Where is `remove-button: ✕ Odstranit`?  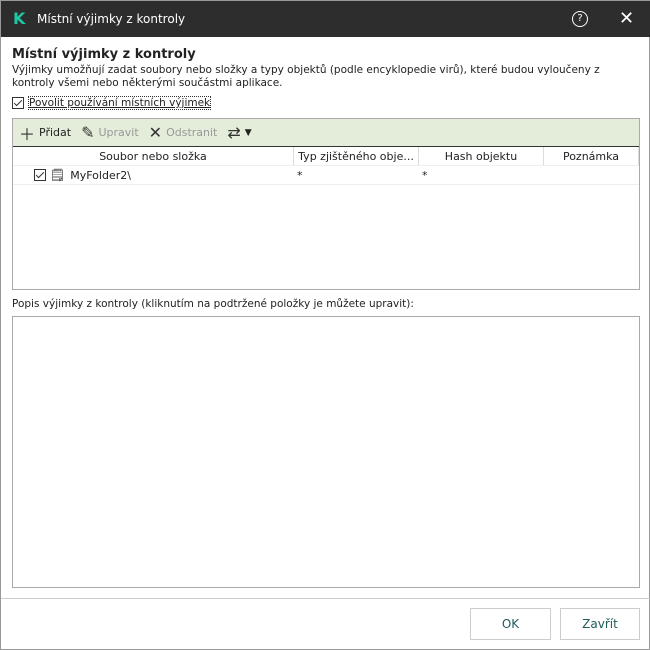
remove-button: ✕ Odstranit is located at coordinates (183, 132).